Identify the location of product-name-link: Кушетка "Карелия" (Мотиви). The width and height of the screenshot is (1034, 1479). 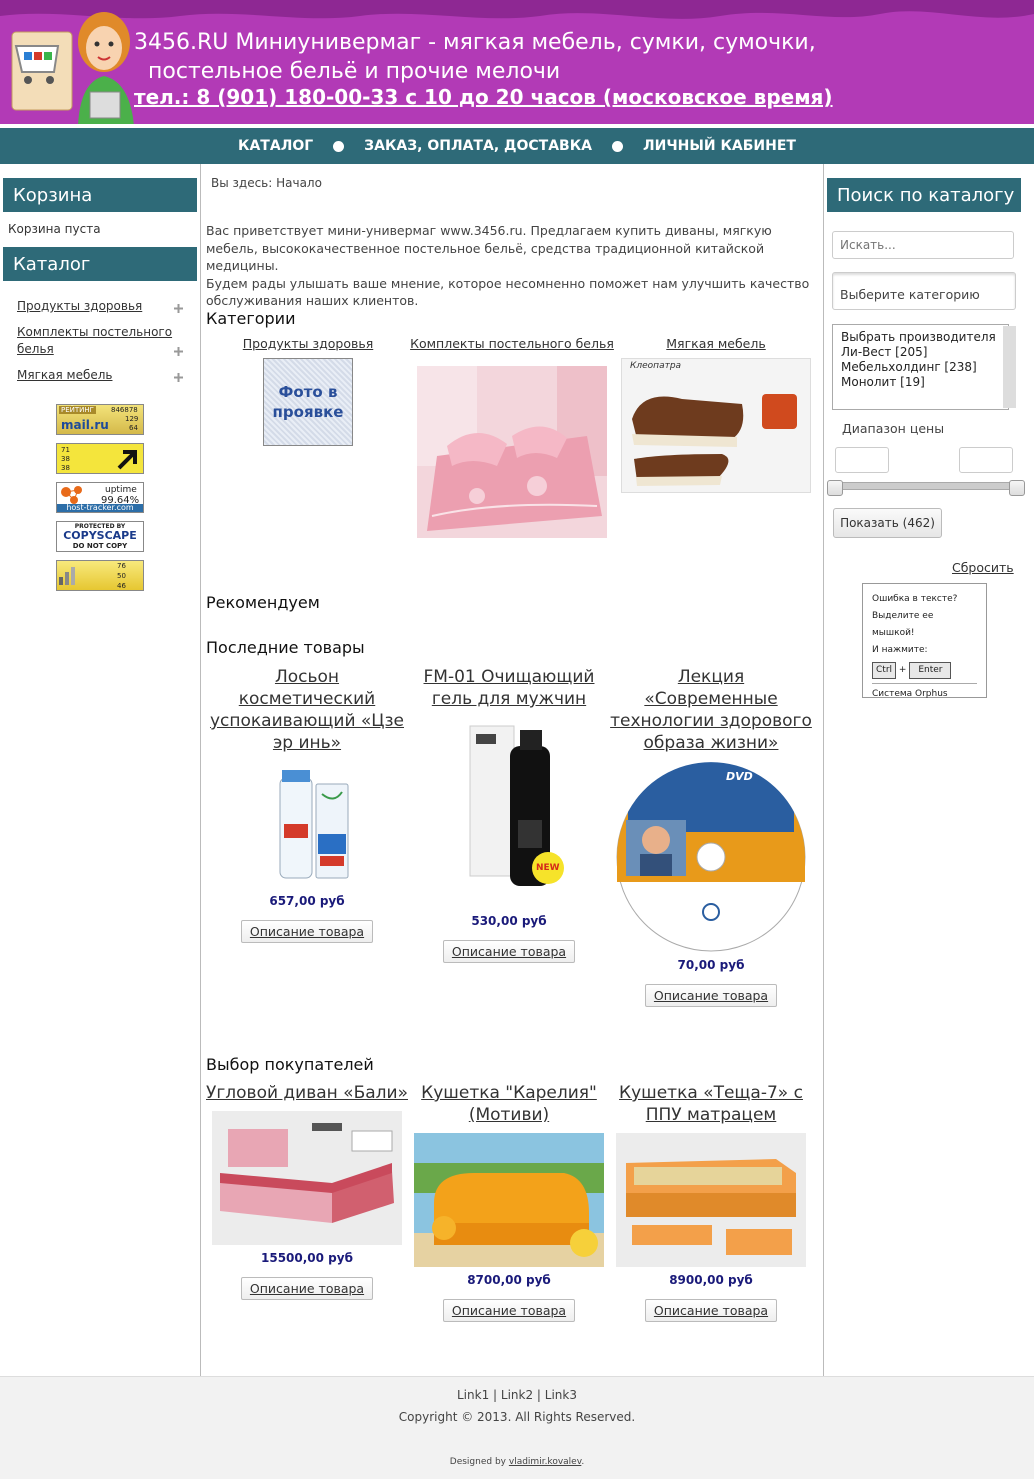
(509, 1104).